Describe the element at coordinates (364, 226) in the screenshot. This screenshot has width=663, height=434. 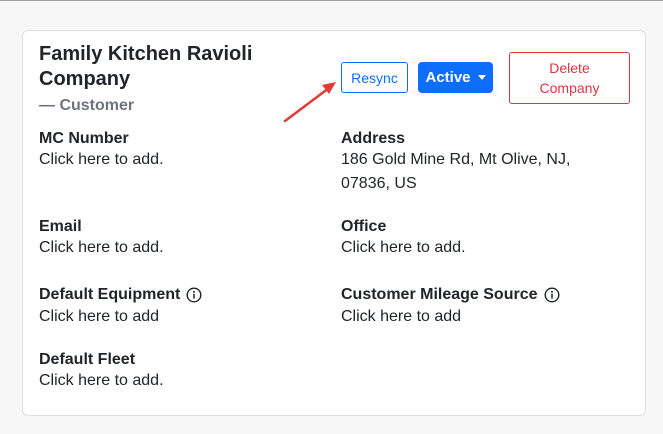
I see `office-label: Office` at that location.